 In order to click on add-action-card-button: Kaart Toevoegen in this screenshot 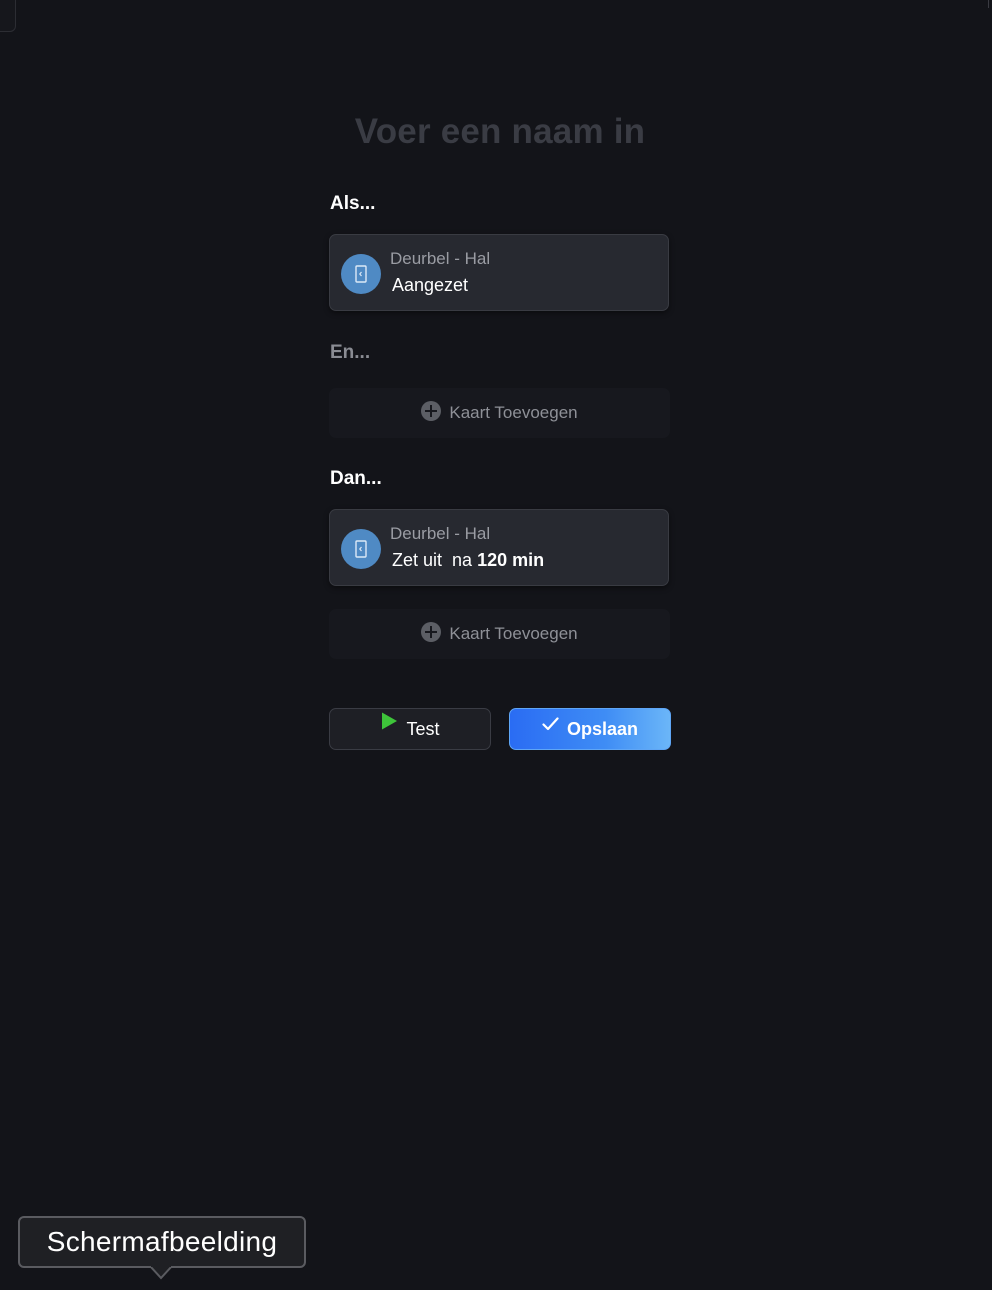, I will do `click(499, 634)`.